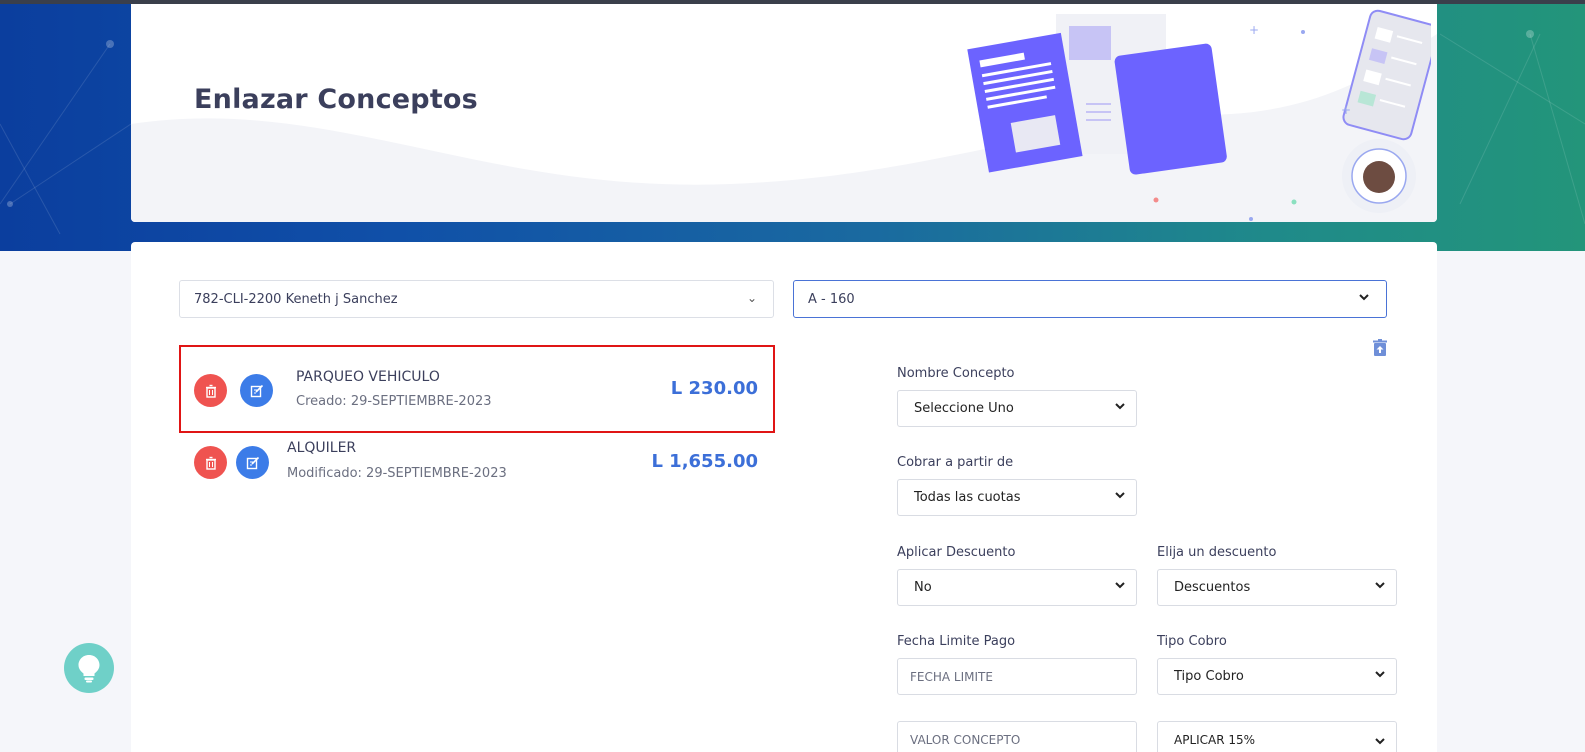 The width and height of the screenshot is (1585, 752). What do you see at coordinates (1217, 552) in the screenshot?
I see `elija-descuento-label: Elija un descuento` at bounding box center [1217, 552].